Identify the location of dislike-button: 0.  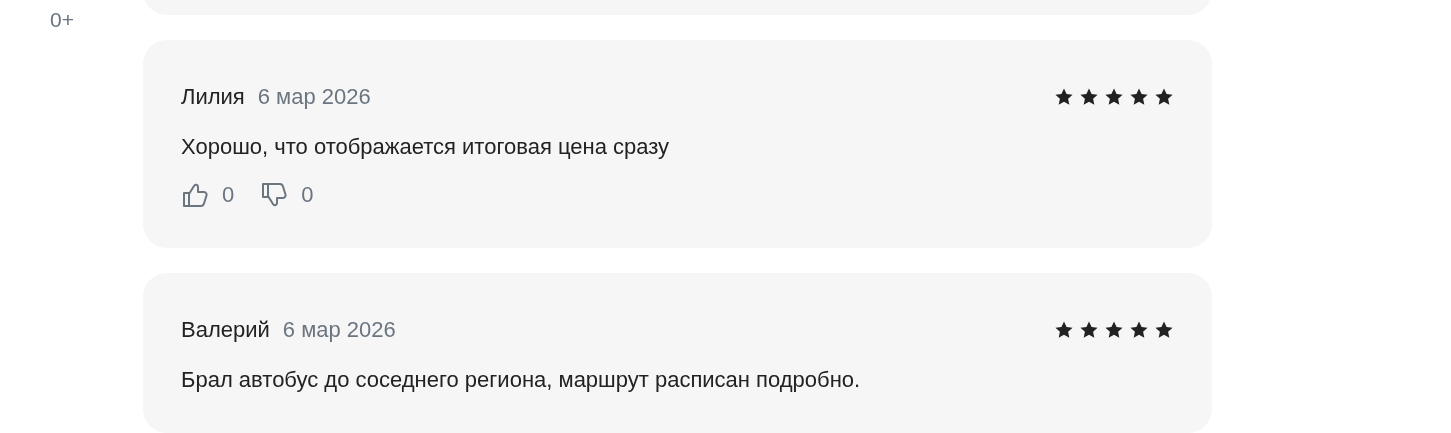
(287, 195).